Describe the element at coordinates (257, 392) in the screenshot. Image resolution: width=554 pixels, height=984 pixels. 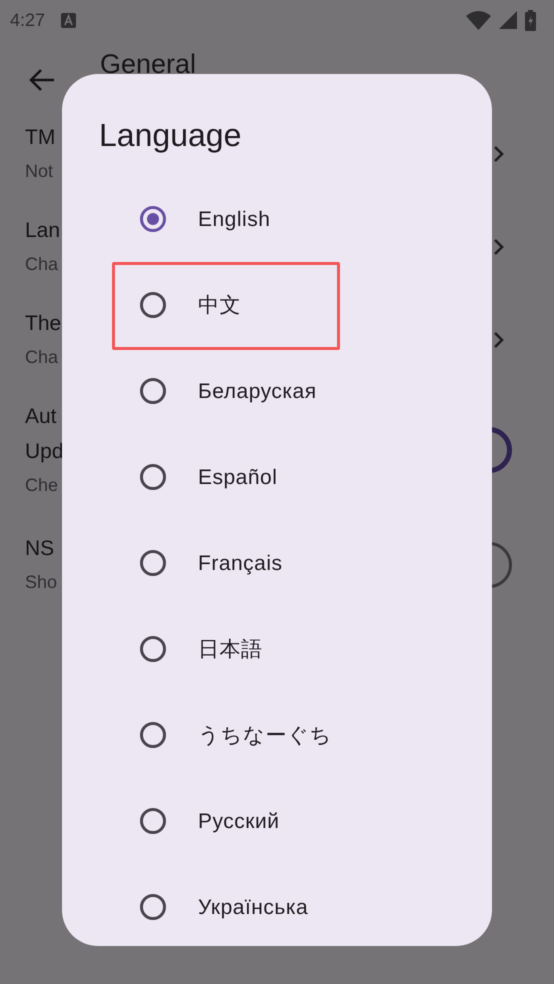
I see `language-option: Беларуская` at that location.